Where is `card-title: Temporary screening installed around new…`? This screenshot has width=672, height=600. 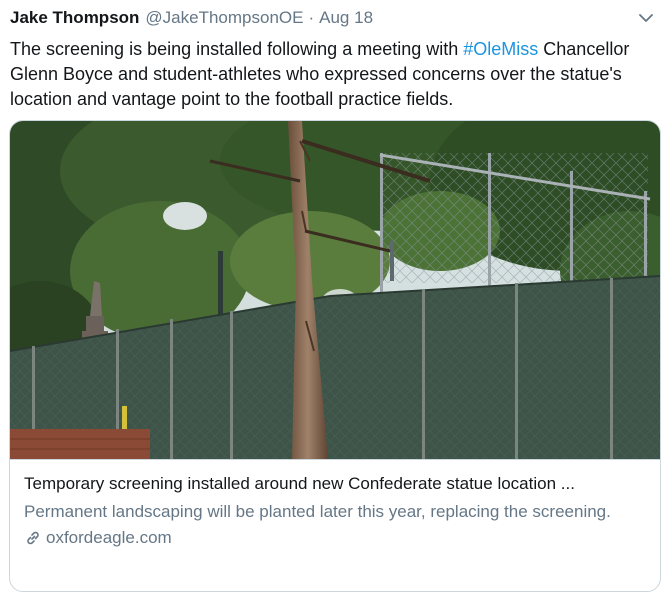
card-title: Temporary screening installed around new… is located at coordinates (335, 484).